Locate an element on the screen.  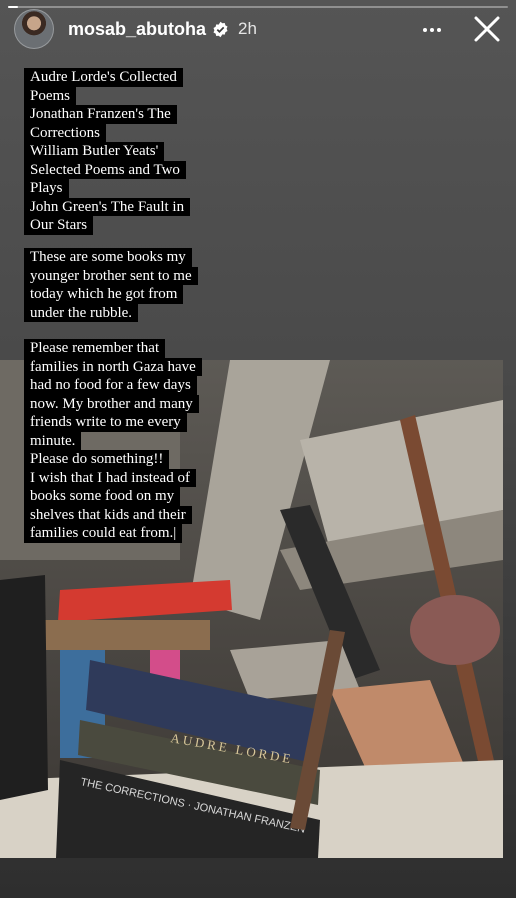
caption-line: Poems is located at coordinates (50, 95).